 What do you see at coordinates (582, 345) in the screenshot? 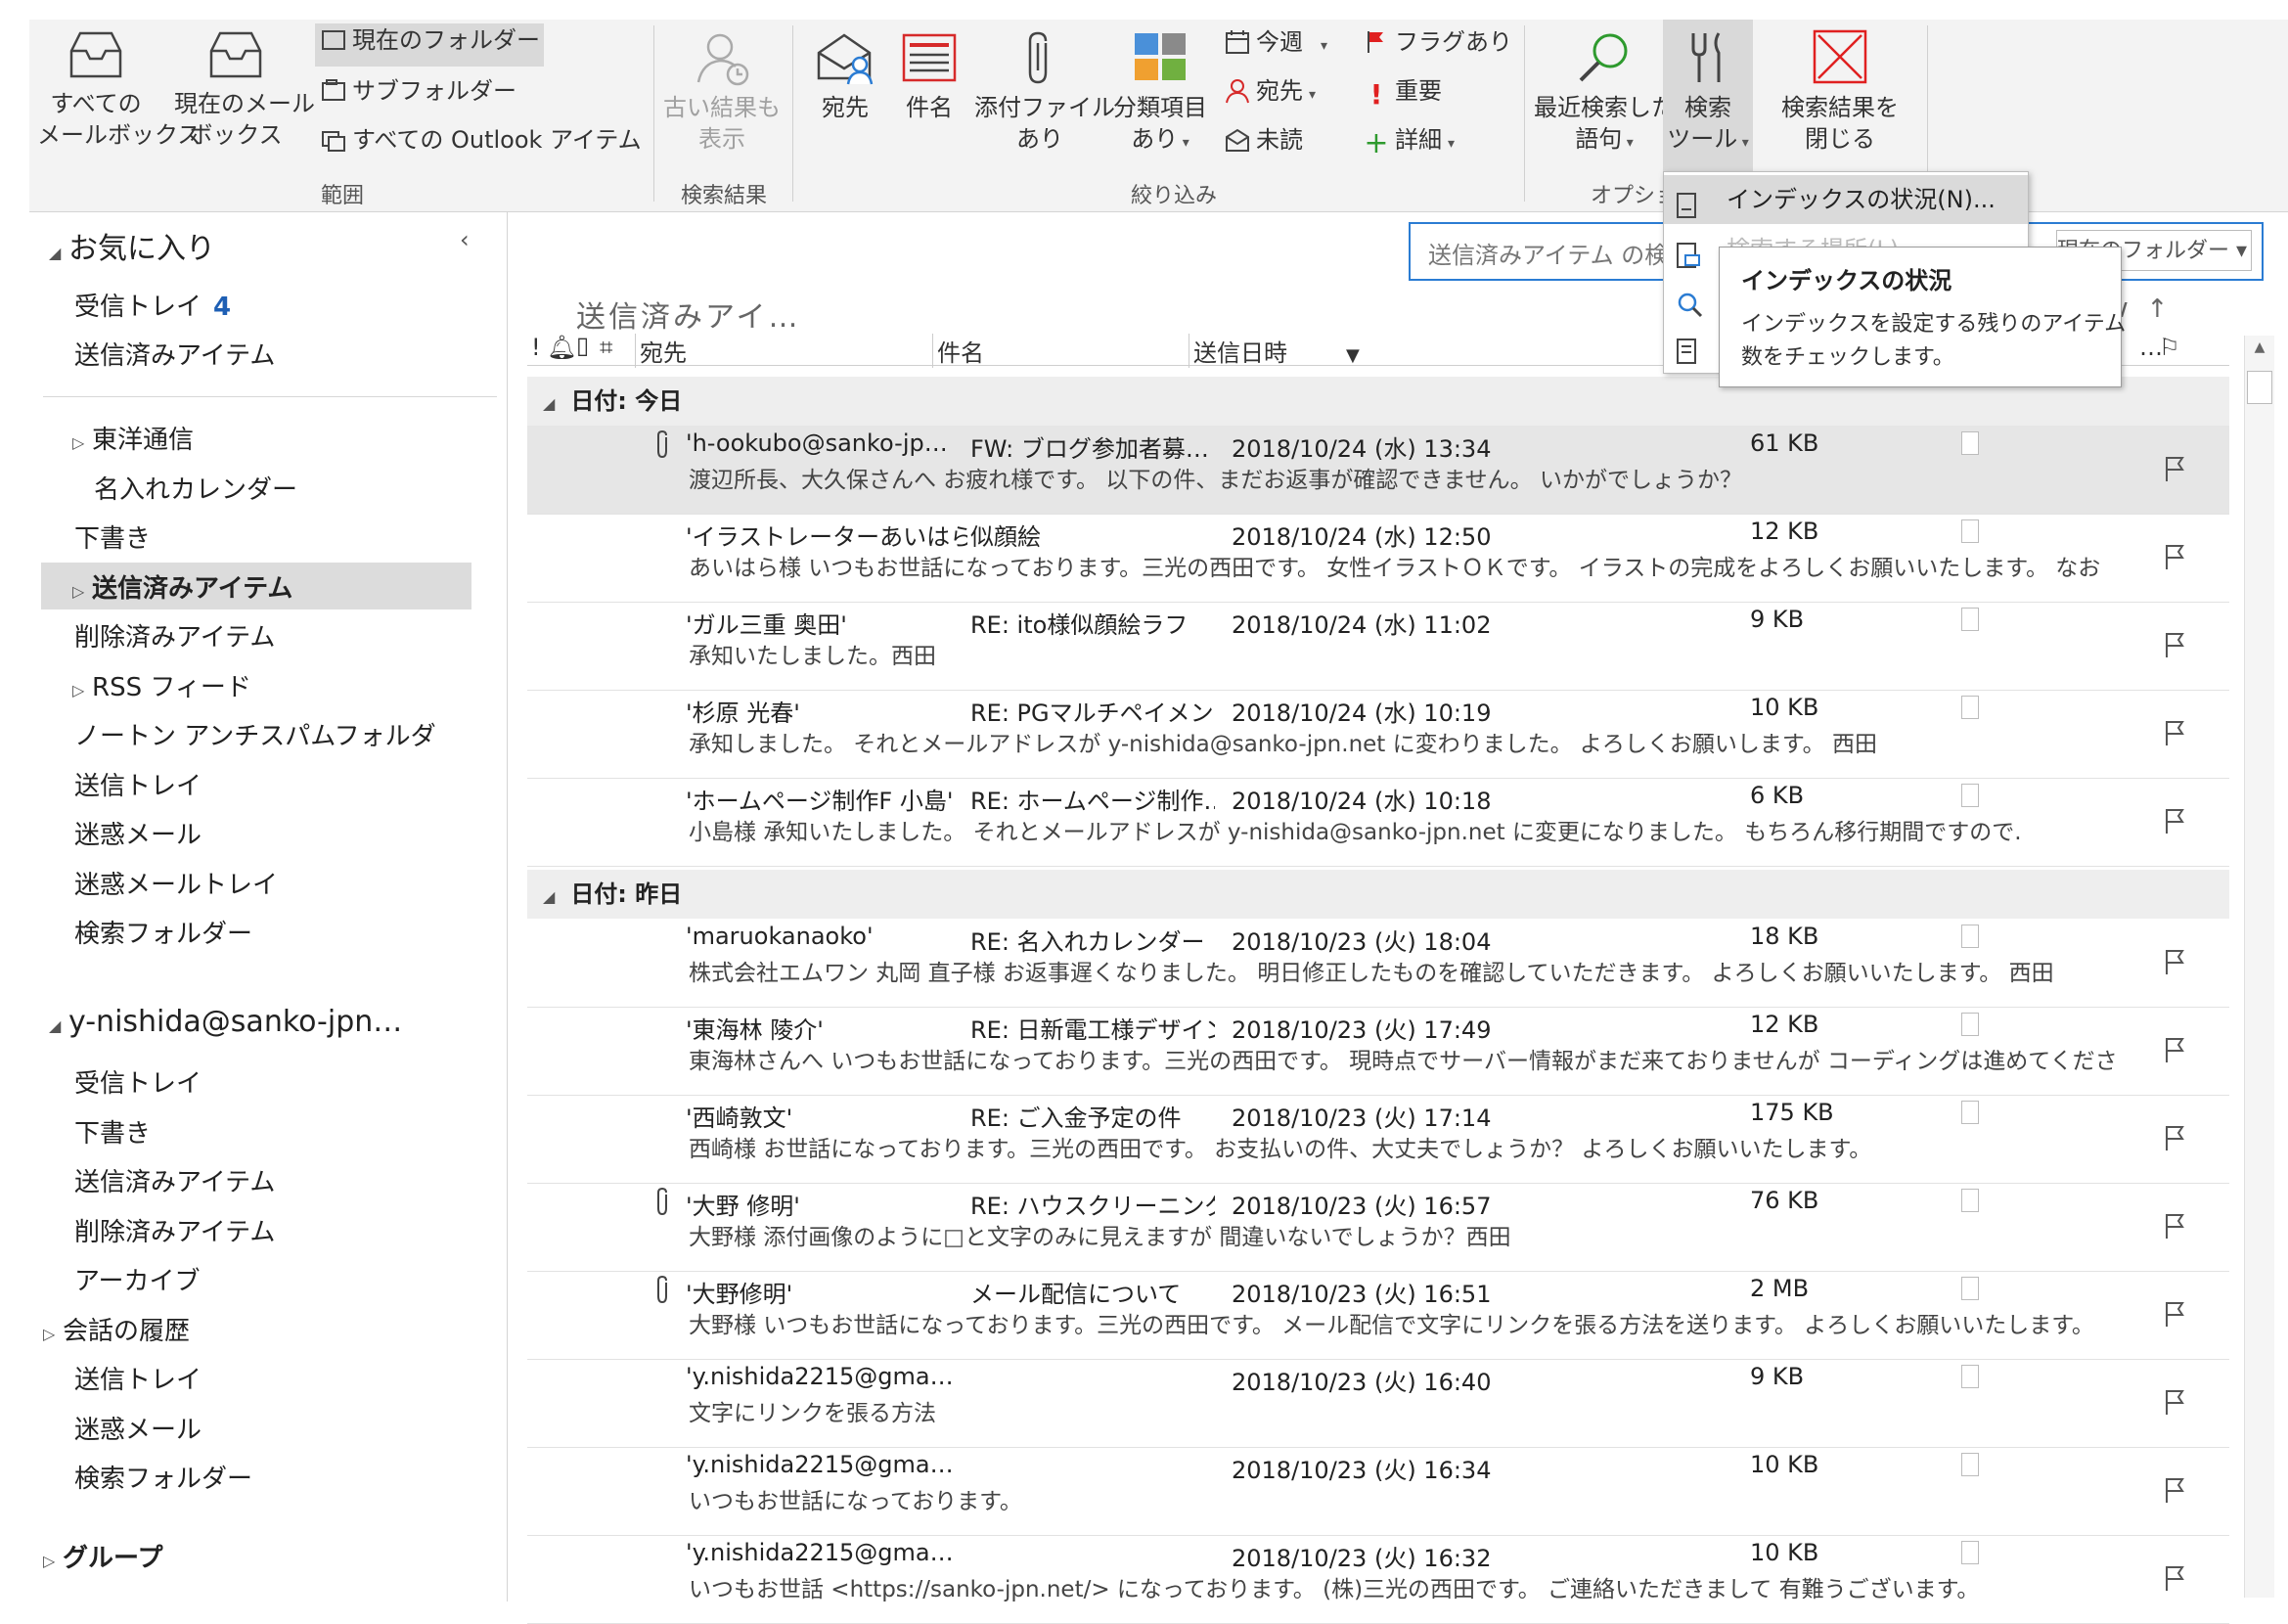
I see `icon-column: ▯` at bounding box center [582, 345].